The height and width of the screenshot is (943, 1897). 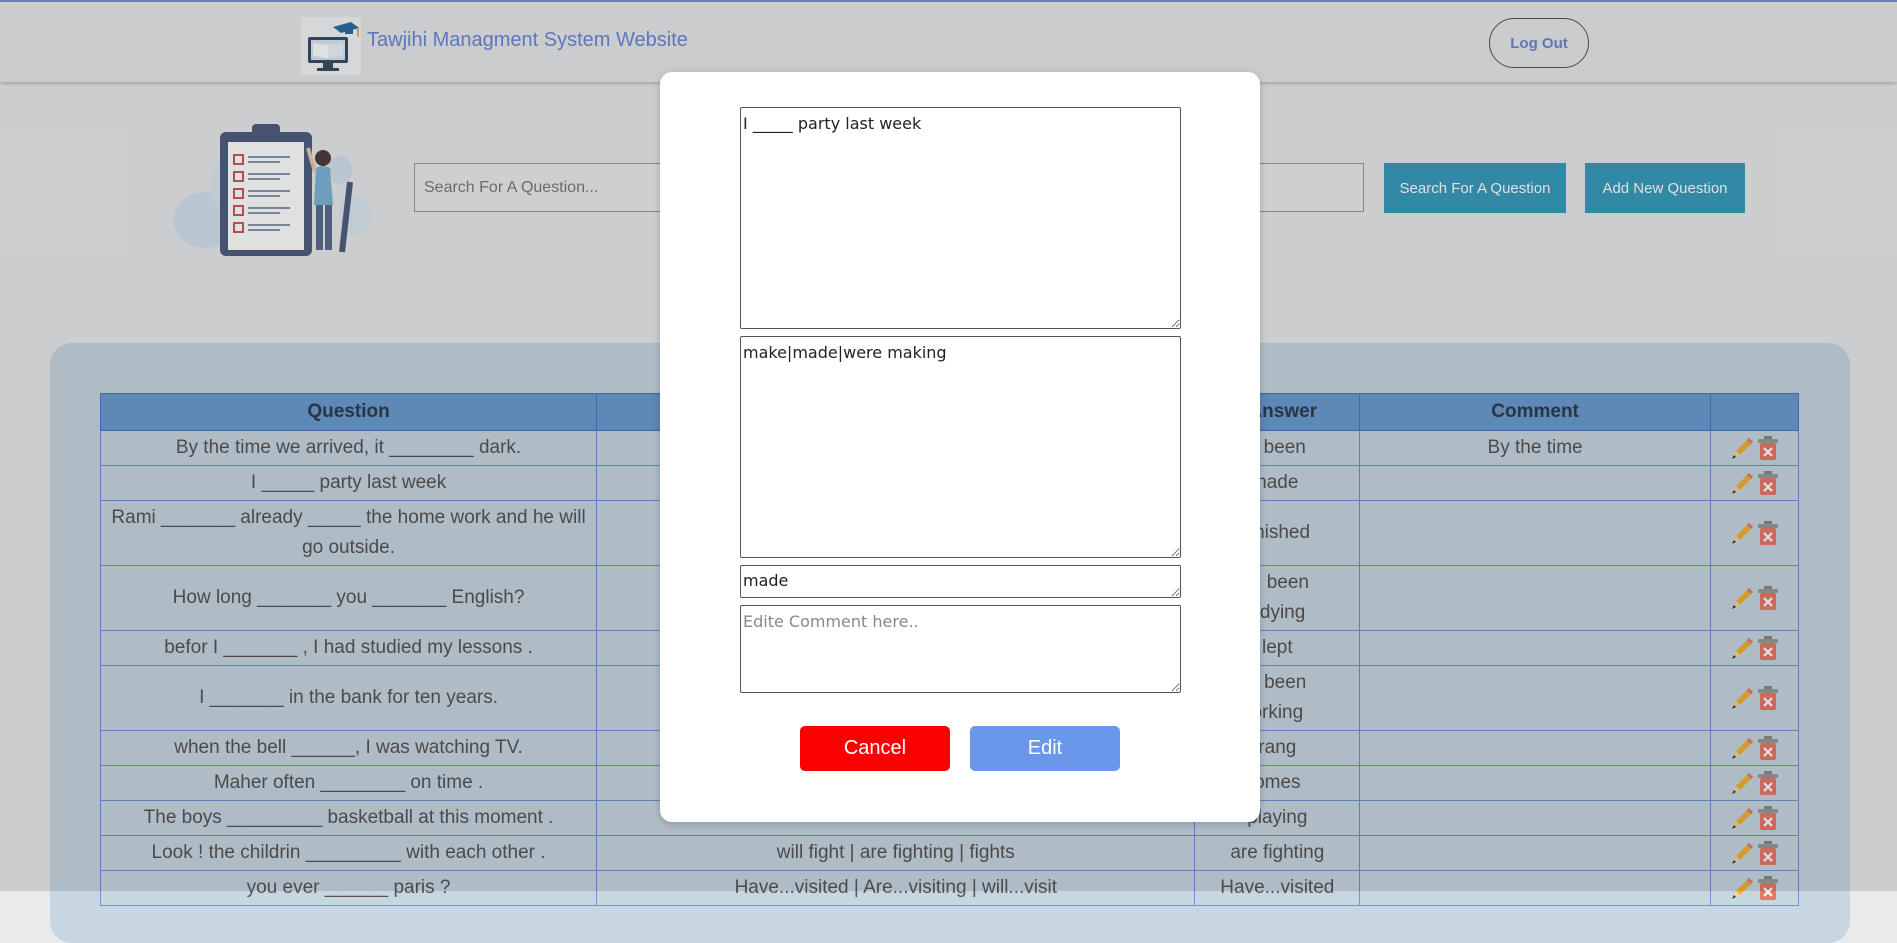 I want to click on cancel-button: Cancel, so click(x=875, y=748).